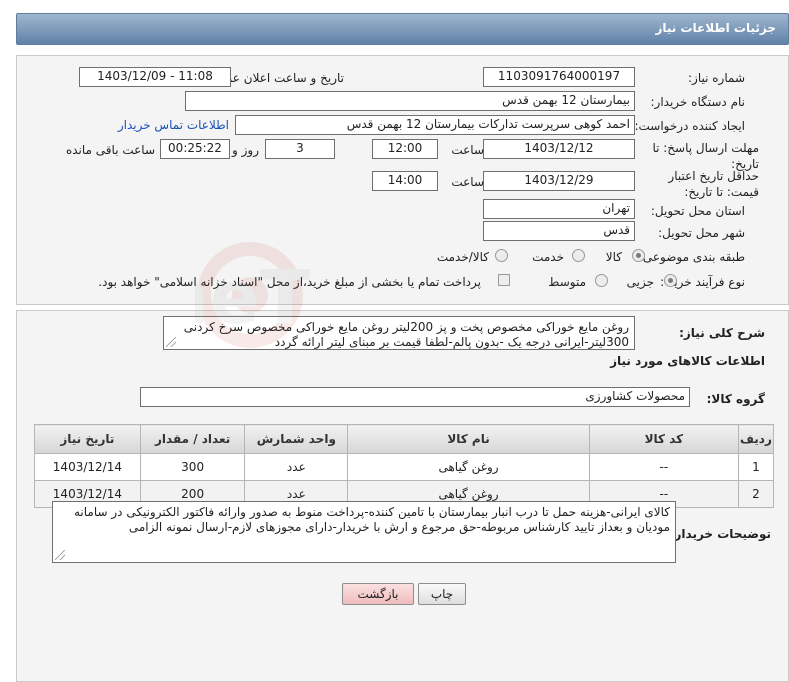  I want to click on price-validity-label: حداقل تاریخ اعتبار قیمت: تا تاریخ:, so click(713, 184).